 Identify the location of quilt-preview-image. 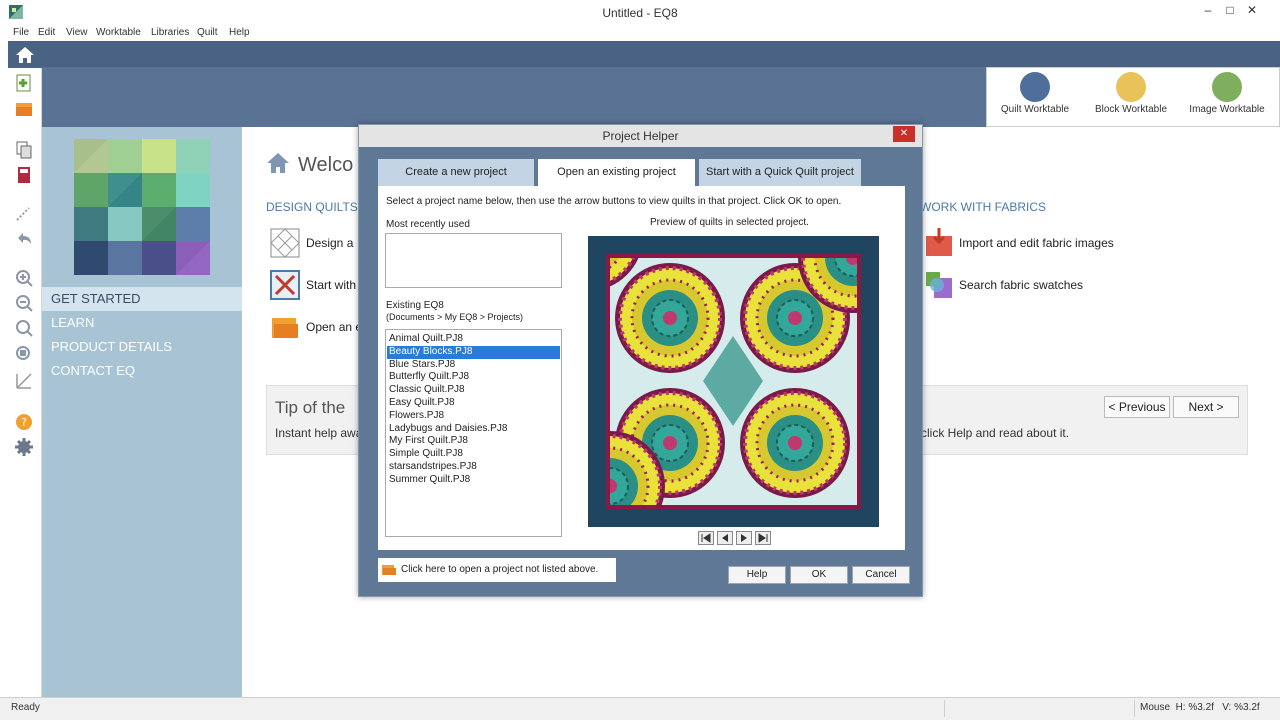
(733, 381).